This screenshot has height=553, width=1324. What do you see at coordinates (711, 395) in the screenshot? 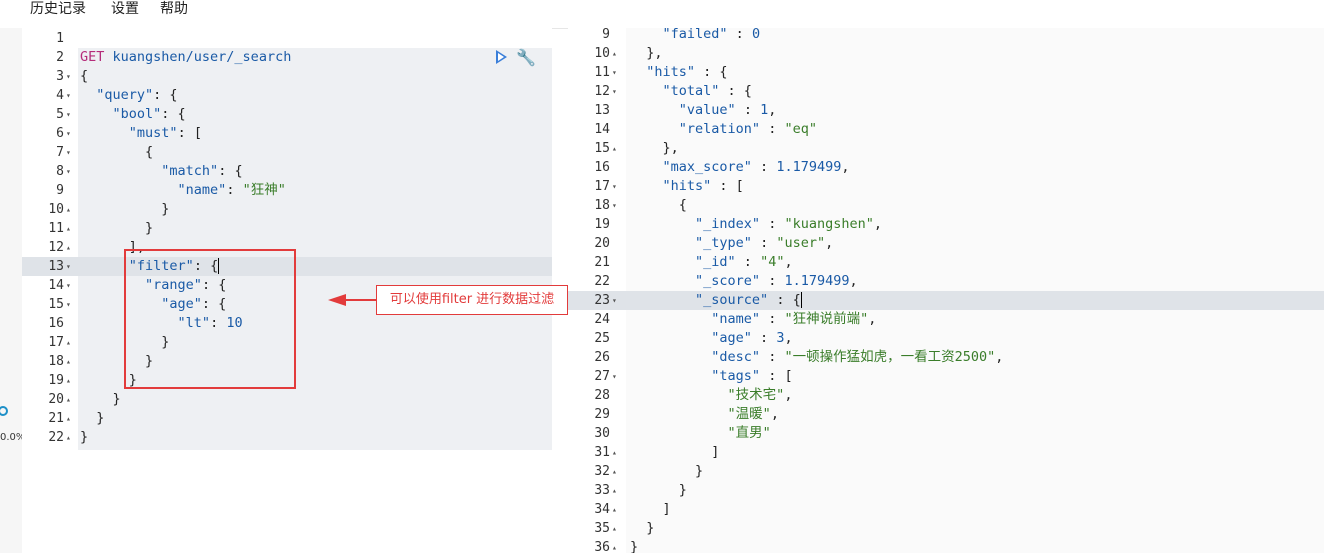
I see `code-text: "技术宅",` at bounding box center [711, 395].